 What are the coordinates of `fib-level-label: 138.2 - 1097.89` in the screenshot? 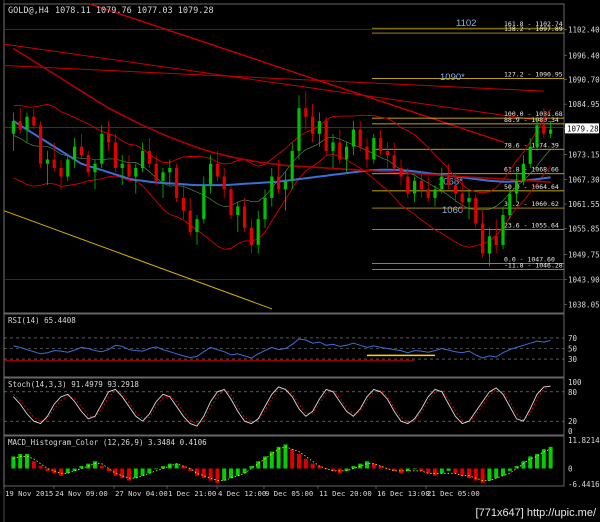 It's located at (533, 29).